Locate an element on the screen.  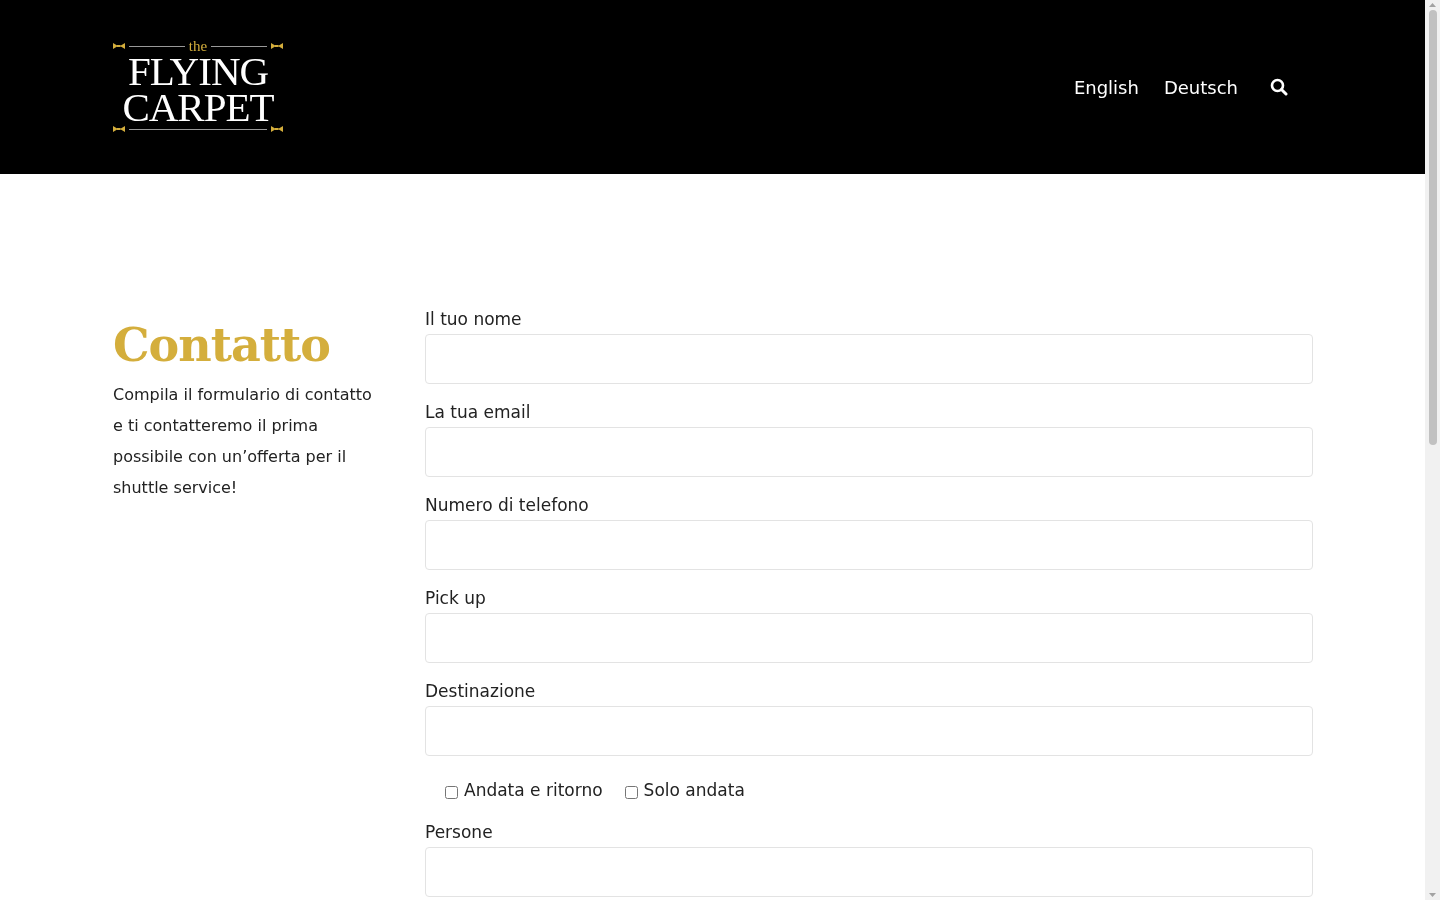
scrollbar is located at coordinates (1432, 450).